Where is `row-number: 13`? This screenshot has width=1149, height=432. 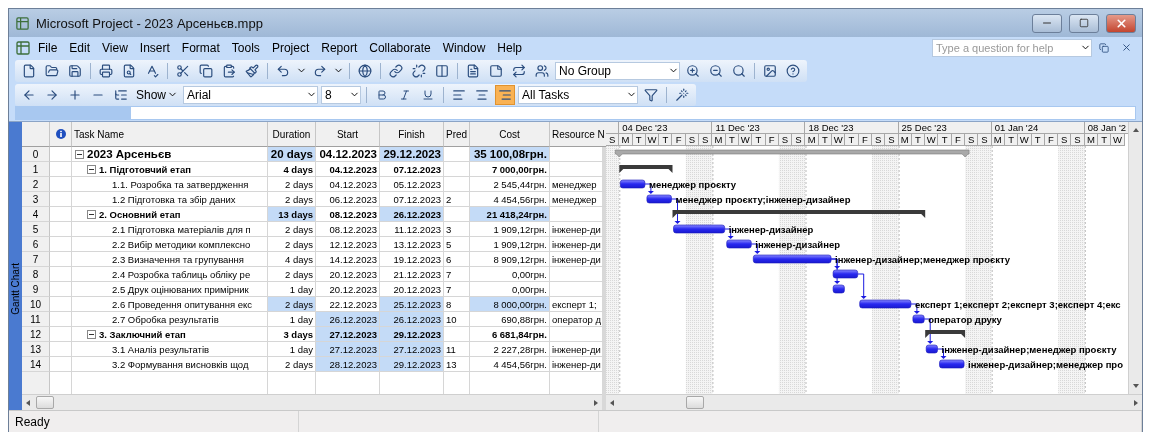
row-number: 13 is located at coordinates (36, 349).